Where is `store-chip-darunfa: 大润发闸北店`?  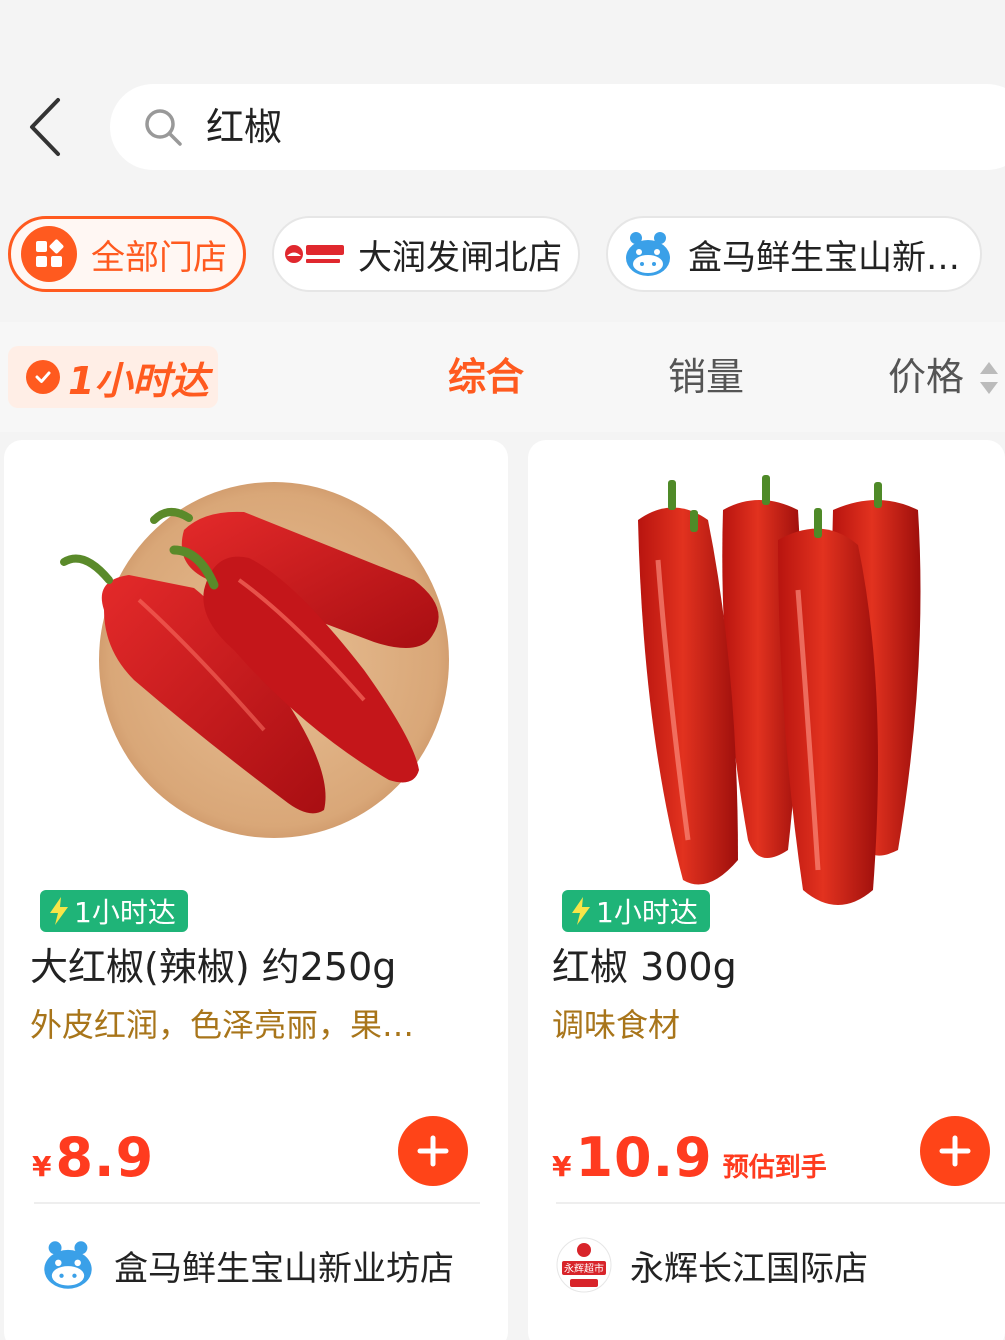 store-chip-darunfa: 大润发闸北店 is located at coordinates (426, 254).